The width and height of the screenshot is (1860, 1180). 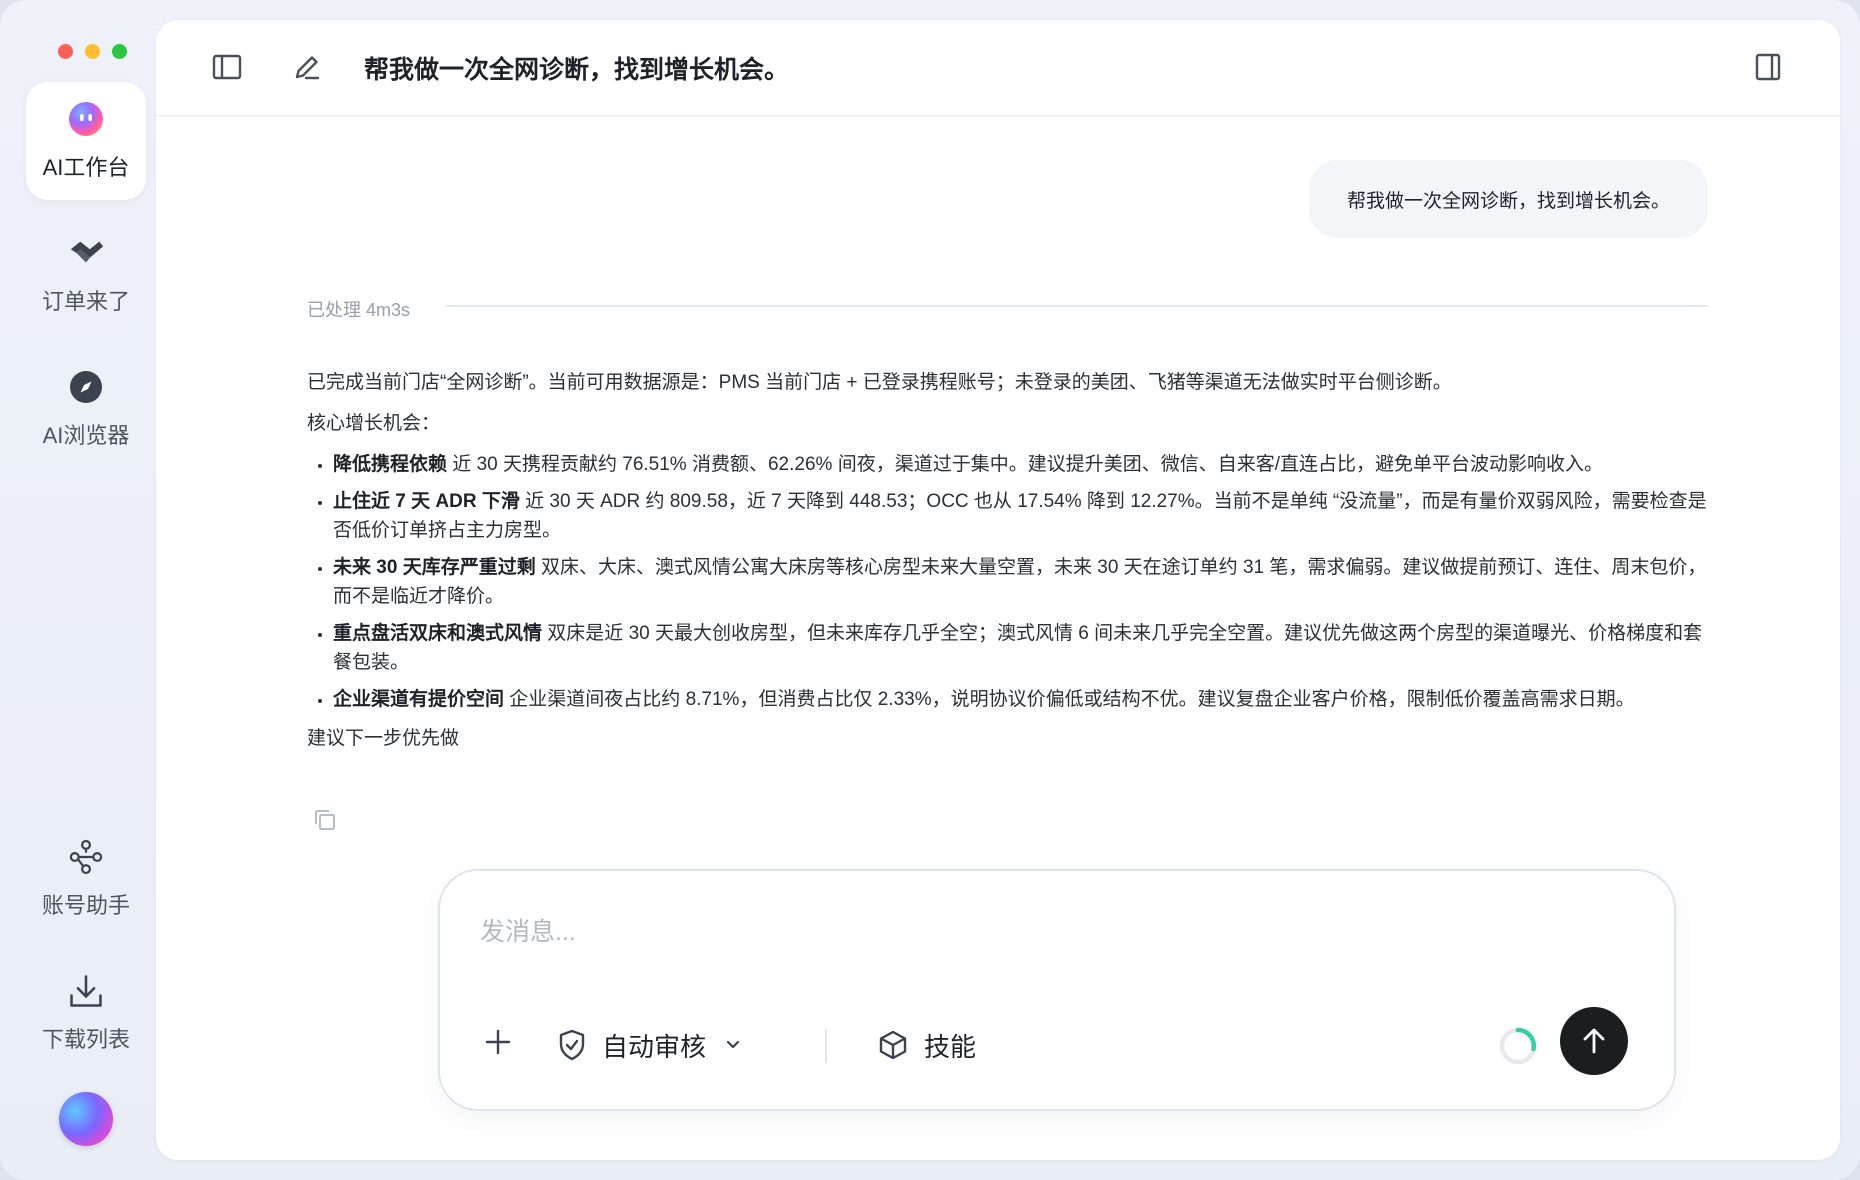 I want to click on list-item-title: 未来 30 天库存严重过剩, so click(x=434, y=567).